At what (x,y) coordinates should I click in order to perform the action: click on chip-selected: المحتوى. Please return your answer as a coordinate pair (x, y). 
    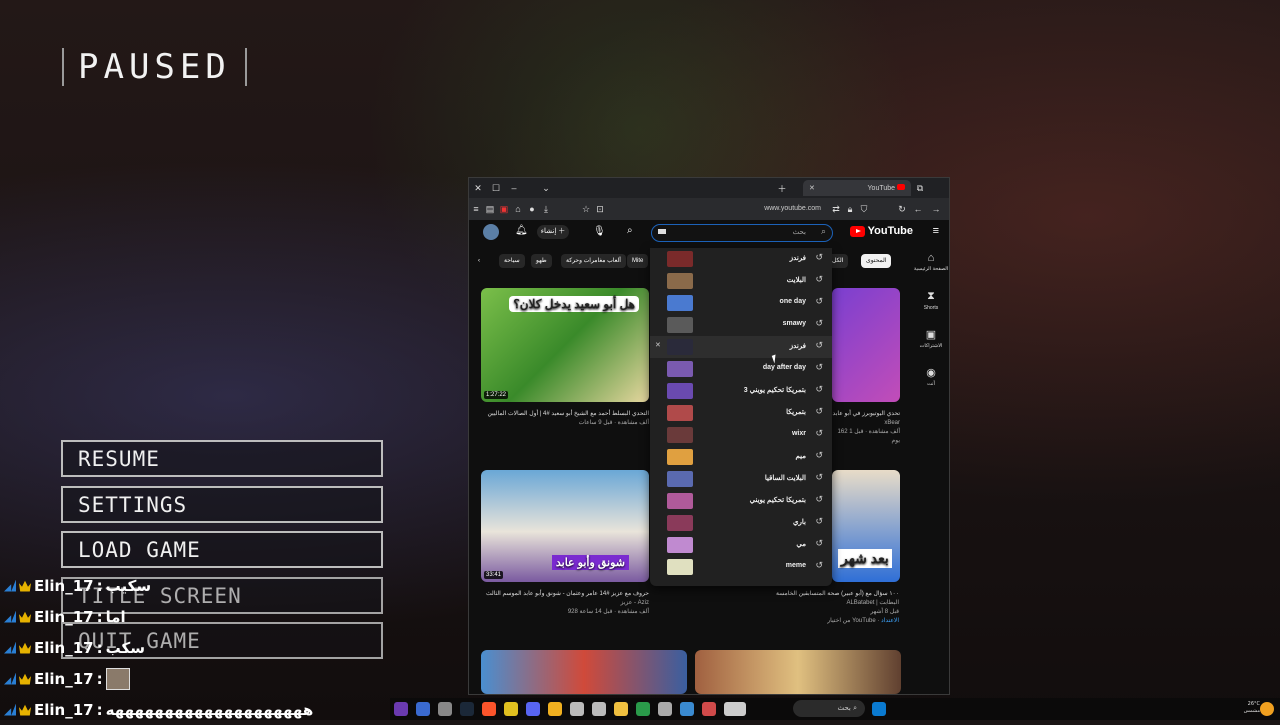
    Looking at the image, I should click on (876, 261).